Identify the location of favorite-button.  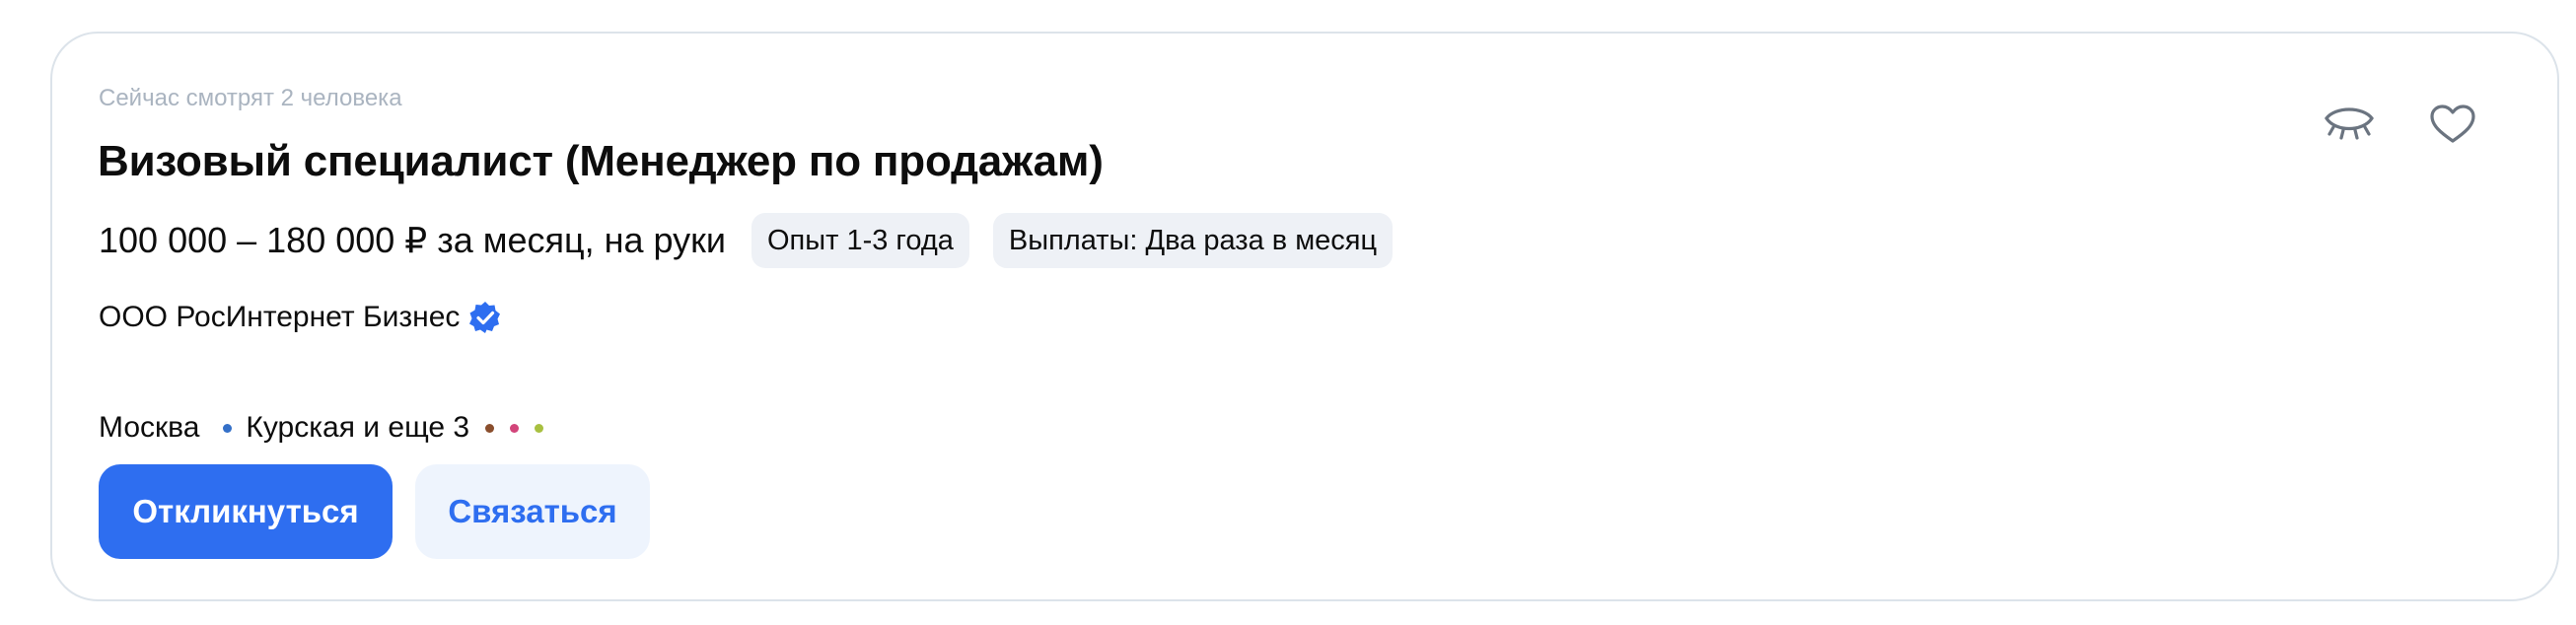
(2452, 124).